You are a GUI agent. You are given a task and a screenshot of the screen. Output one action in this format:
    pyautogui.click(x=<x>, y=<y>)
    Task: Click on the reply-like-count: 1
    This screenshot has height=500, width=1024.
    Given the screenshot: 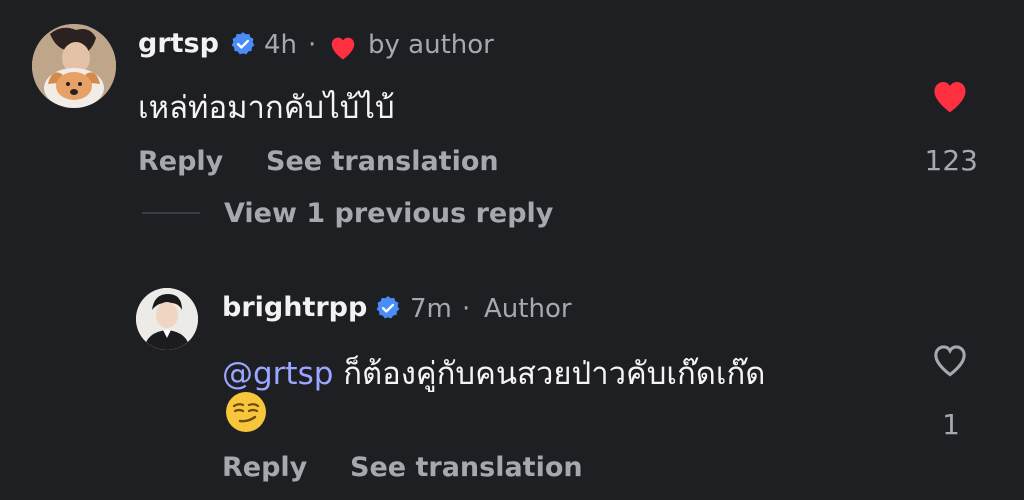 What is the action you would take?
    pyautogui.click(x=951, y=424)
    